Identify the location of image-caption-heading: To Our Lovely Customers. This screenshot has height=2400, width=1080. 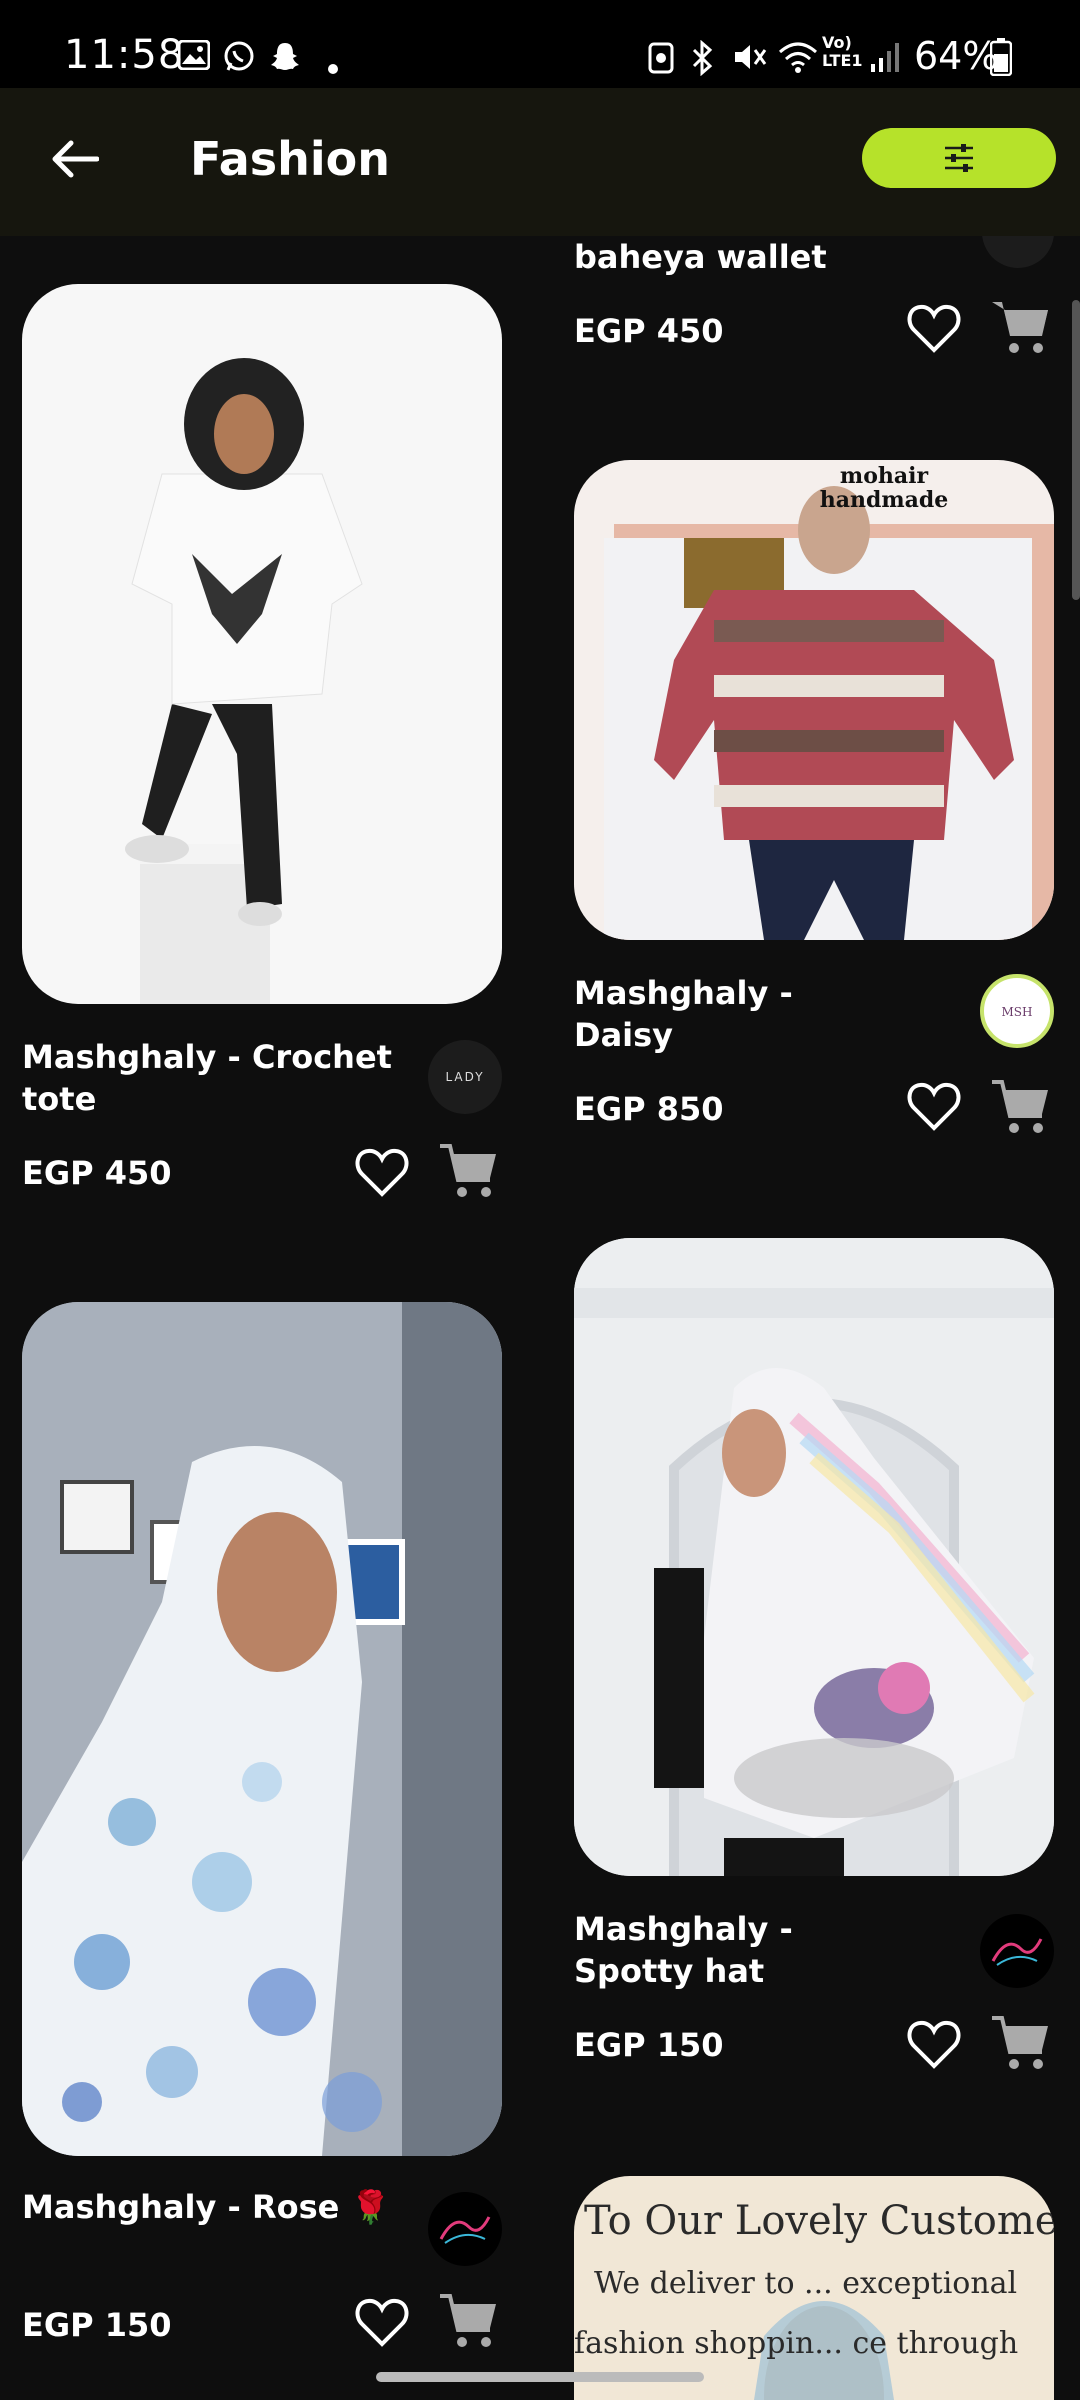
(819, 2221).